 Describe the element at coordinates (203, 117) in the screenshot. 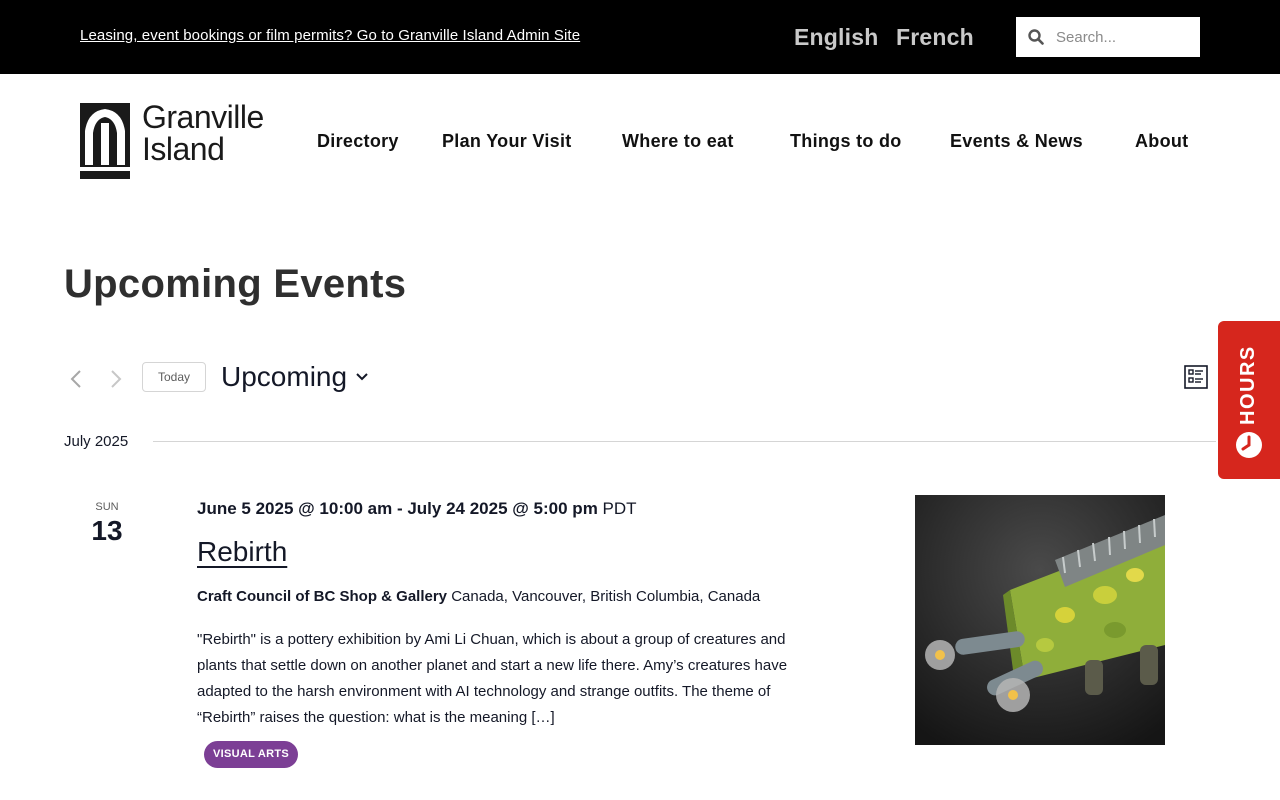

I see `logo-line-1: Granville` at that location.